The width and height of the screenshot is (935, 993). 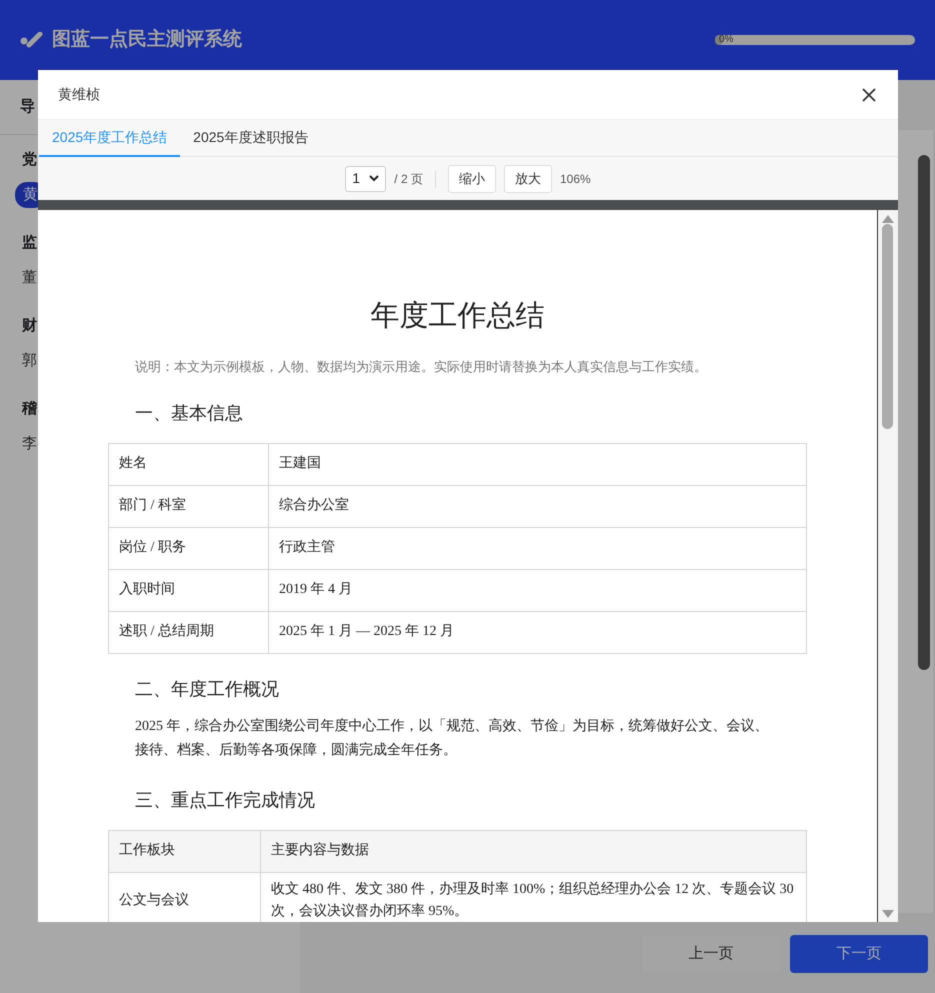 What do you see at coordinates (575, 179) in the screenshot?
I see `zoom-level: 106%` at bounding box center [575, 179].